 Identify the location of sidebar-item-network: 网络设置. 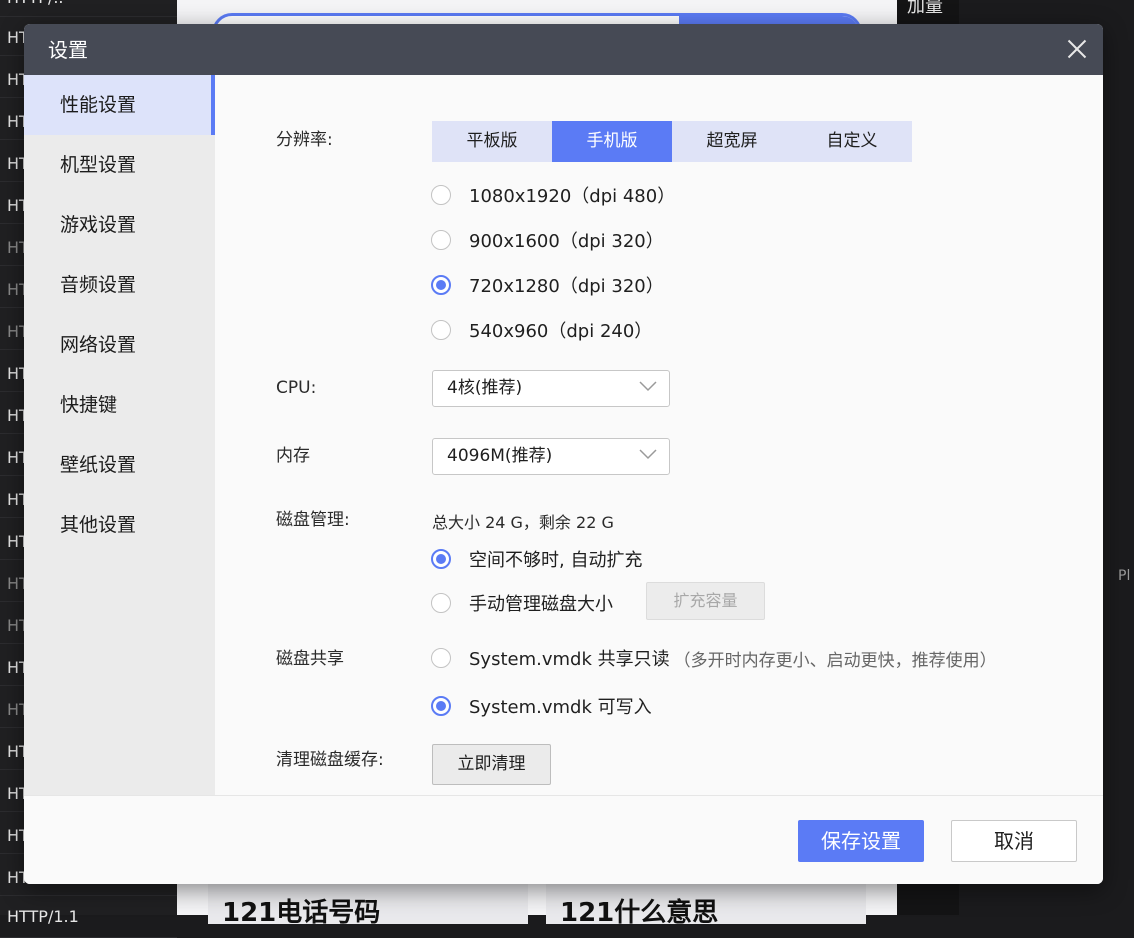
(119, 345).